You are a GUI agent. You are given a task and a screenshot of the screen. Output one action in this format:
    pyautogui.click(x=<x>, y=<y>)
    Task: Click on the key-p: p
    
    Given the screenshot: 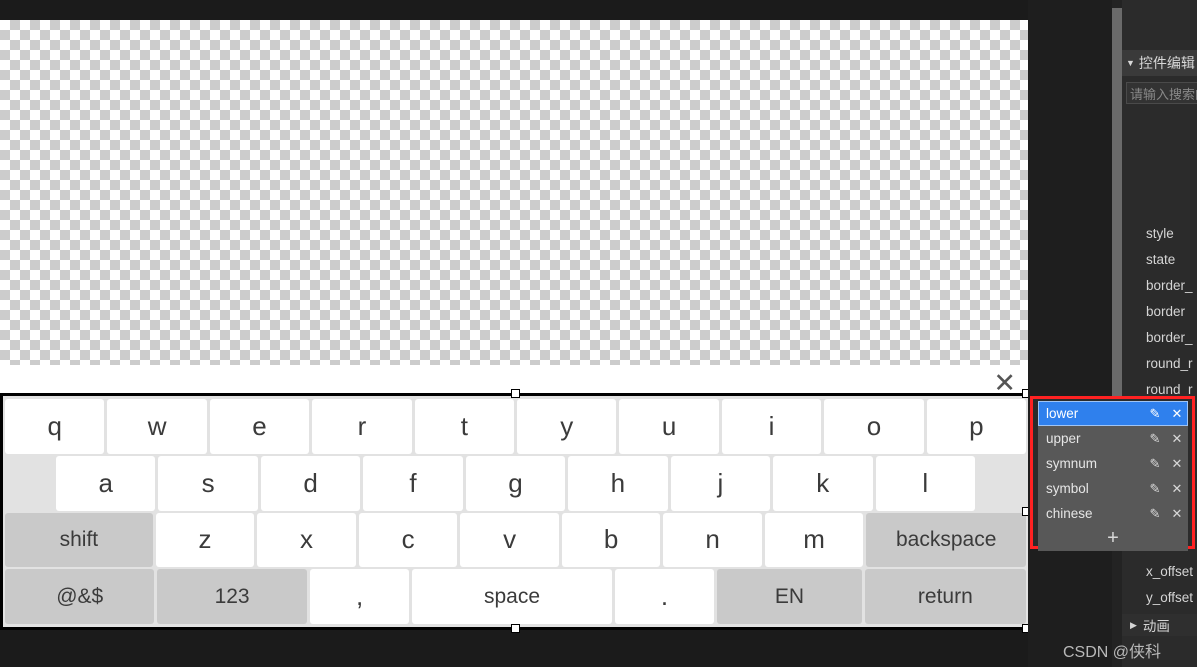 What is the action you would take?
    pyautogui.click(x=976, y=426)
    